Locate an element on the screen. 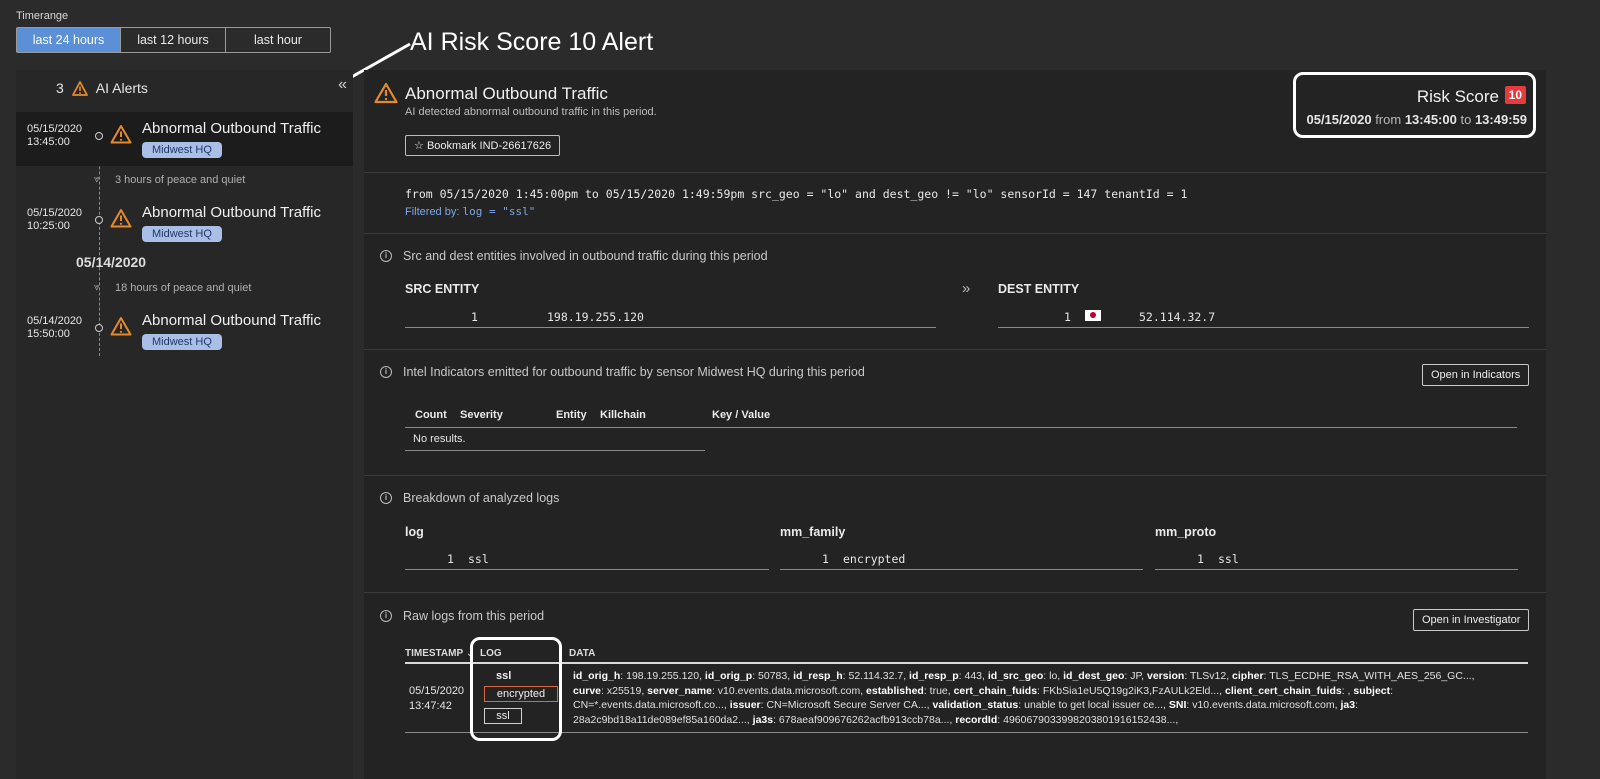  double-chevron-right-icon: » is located at coordinates (966, 288).